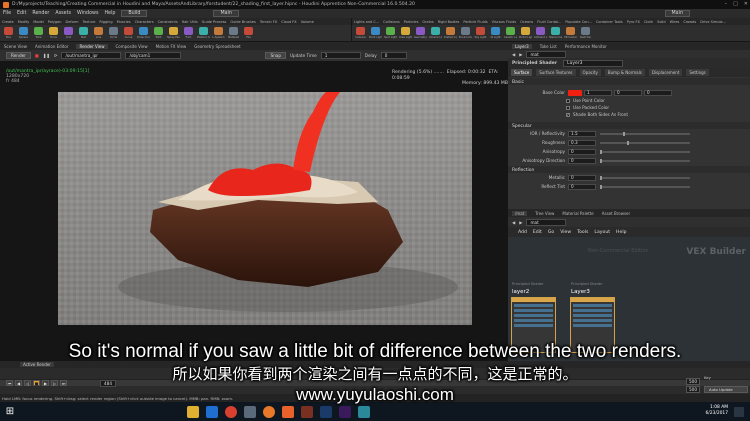 The width and height of the screenshot is (750, 421). Describe the element at coordinates (326, 411) in the screenshot. I see `photoshop-taskbar-icon` at that location.